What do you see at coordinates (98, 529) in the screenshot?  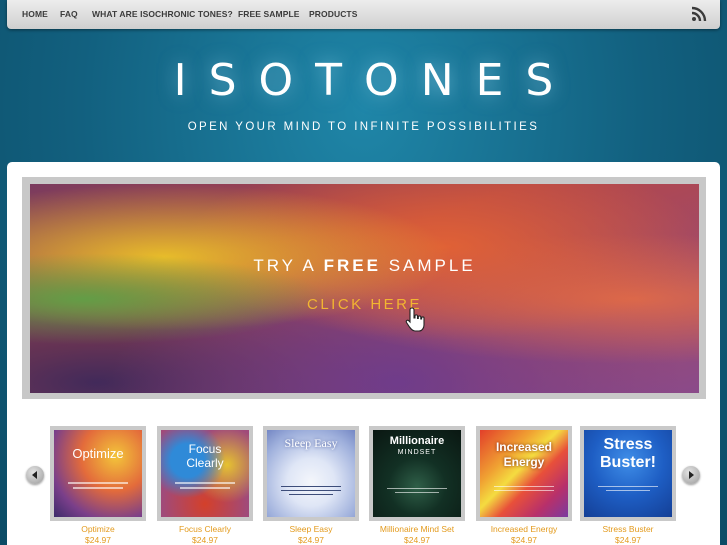 I see `product-name: Optimize` at bounding box center [98, 529].